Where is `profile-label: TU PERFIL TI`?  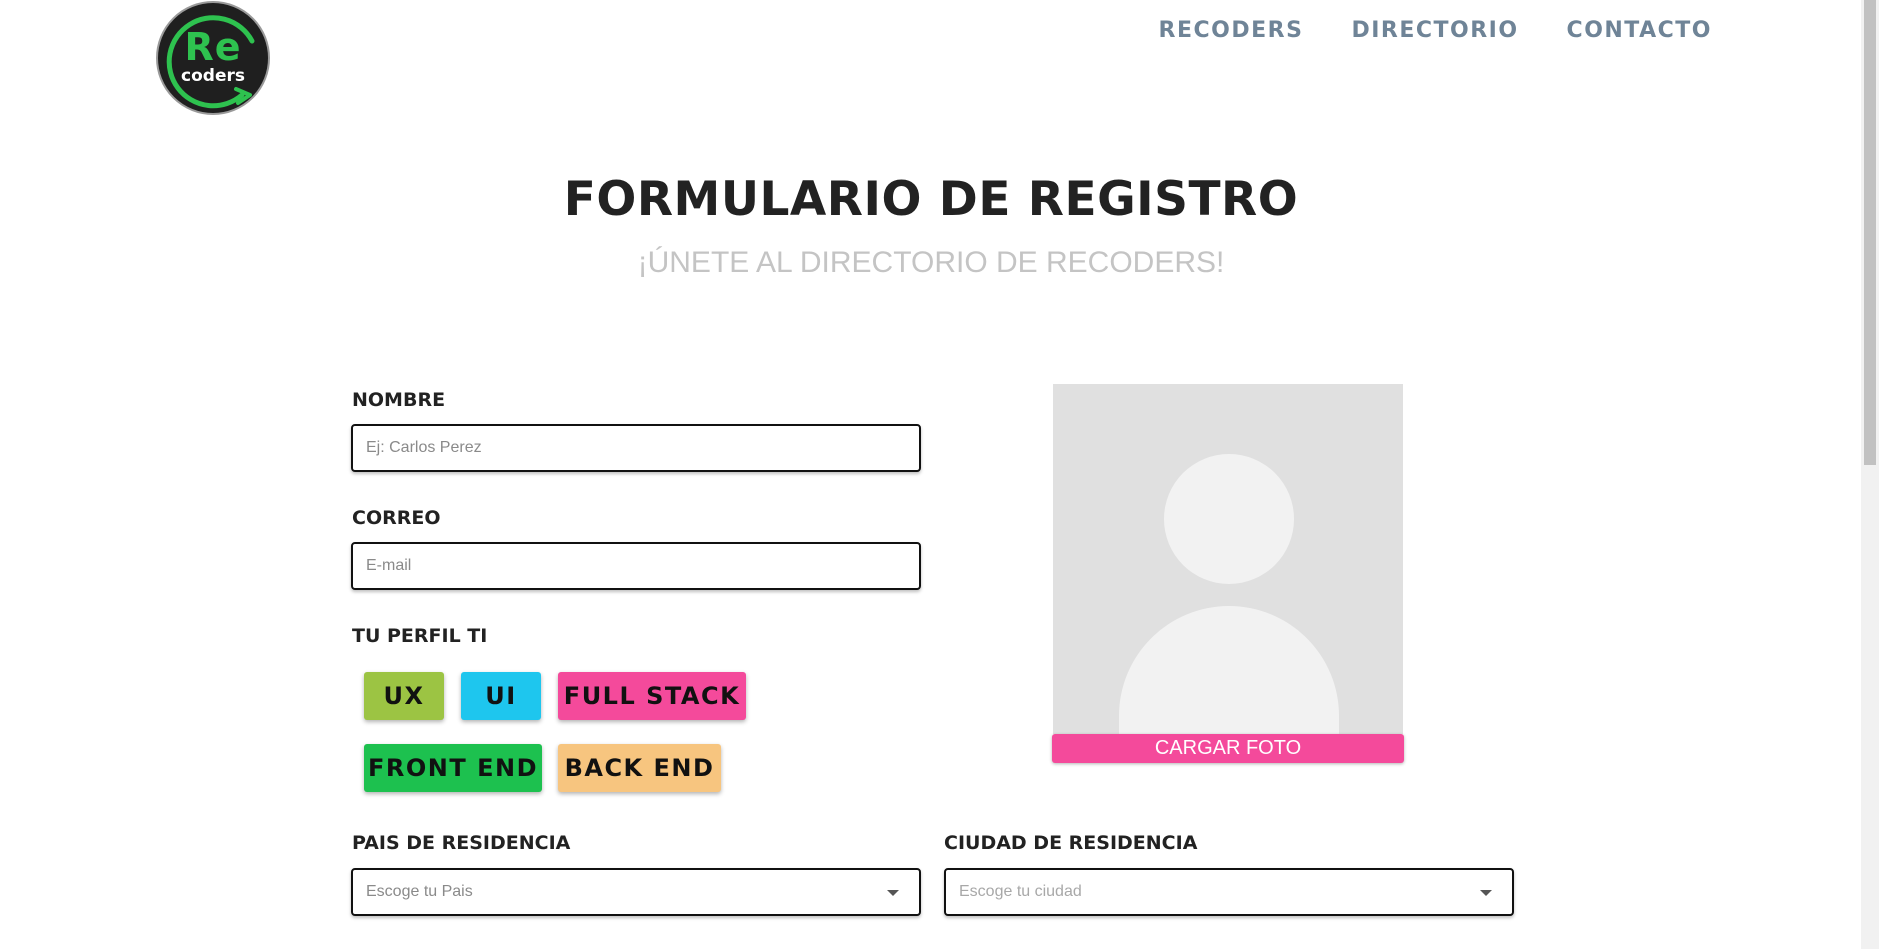
profile-label: TU PERFIL TI is located at coordinates (420, 636).